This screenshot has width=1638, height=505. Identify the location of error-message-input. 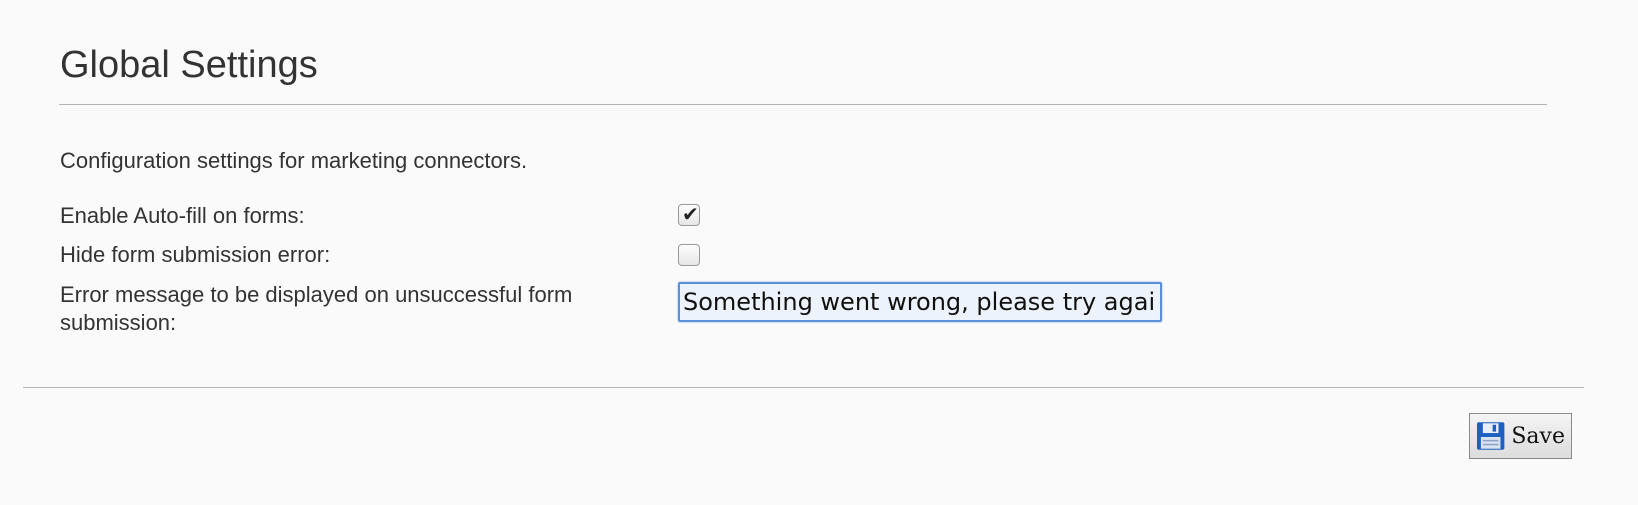
(920, 302).